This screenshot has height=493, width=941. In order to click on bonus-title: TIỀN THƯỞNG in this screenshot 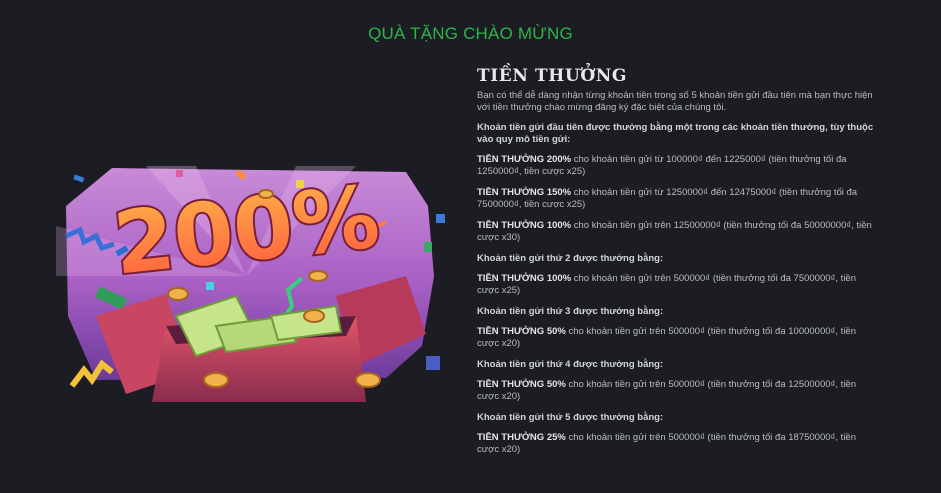, I will do `click(552, 76)`.